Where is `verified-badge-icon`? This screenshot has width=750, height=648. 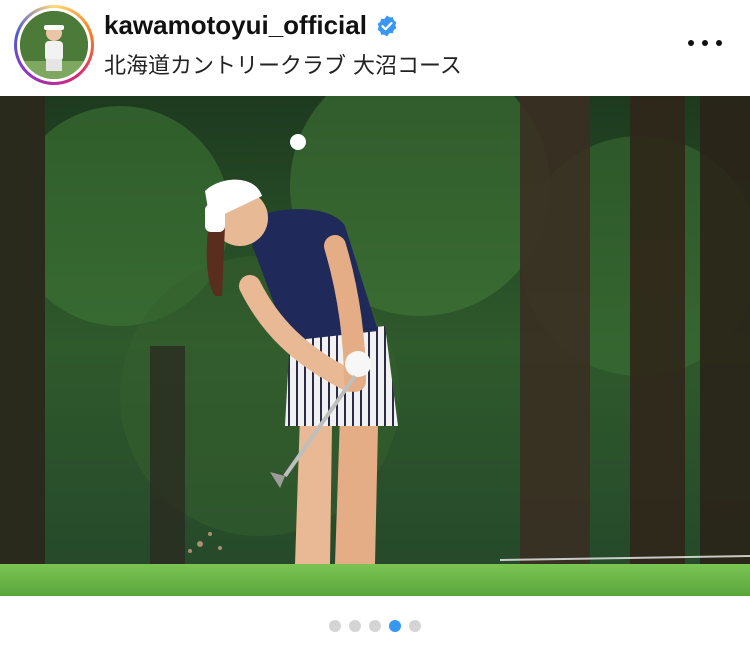 verified-badge-icon is located at coordinates (387, 25).